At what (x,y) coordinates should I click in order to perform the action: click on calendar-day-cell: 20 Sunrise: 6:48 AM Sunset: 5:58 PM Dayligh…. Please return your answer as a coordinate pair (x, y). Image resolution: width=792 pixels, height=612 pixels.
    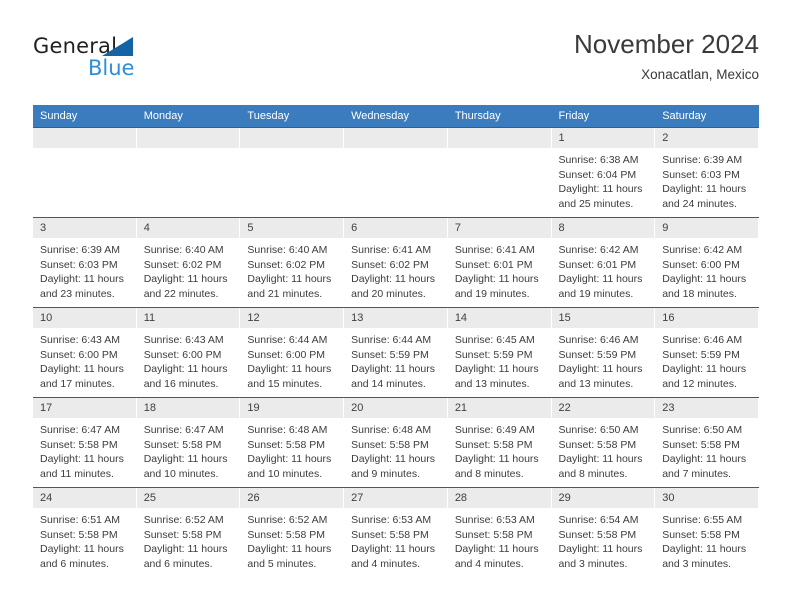
    Looking at the image, I should click on (396, 442).